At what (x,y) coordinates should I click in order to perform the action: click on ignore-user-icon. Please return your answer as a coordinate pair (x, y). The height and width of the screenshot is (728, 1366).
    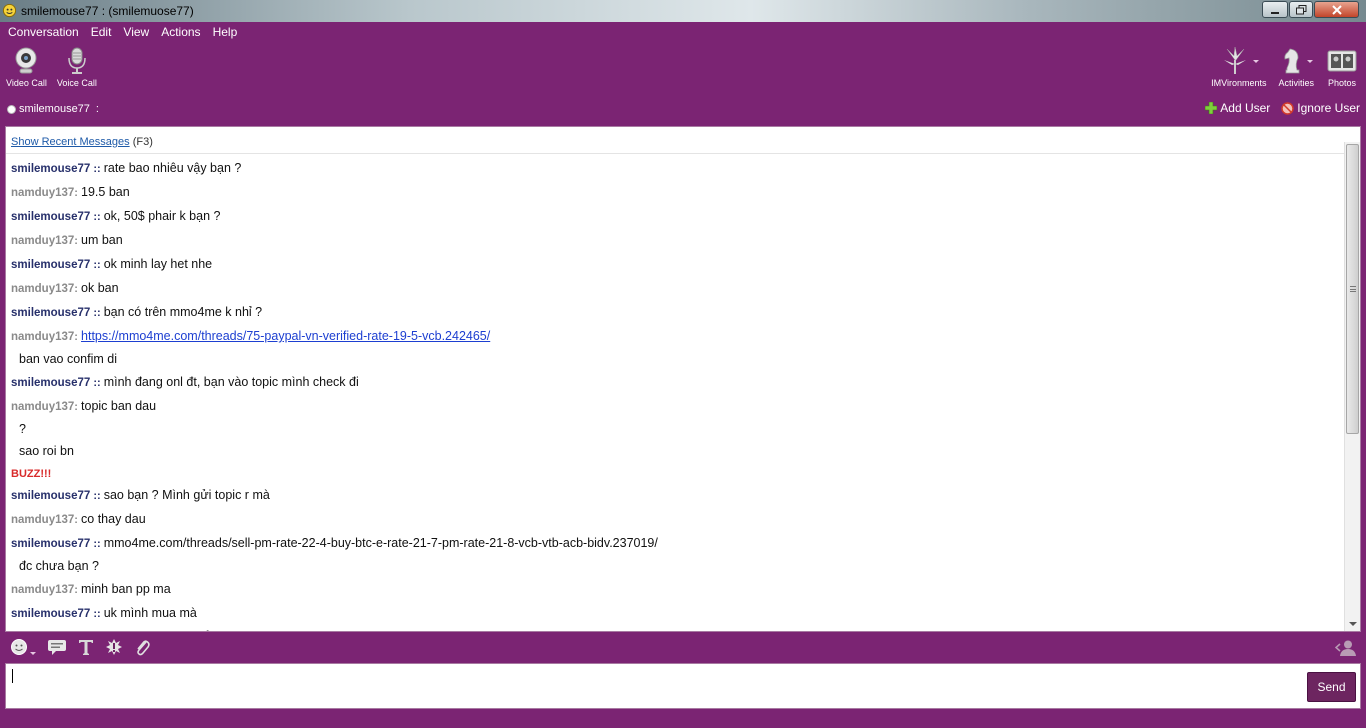
    Looking at the image, I should click on (1288, 108).